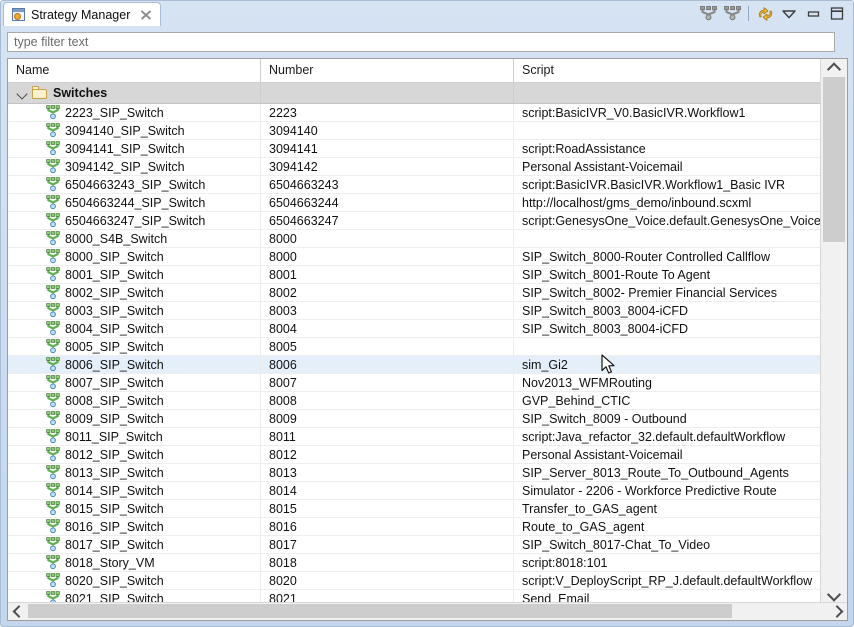 The height and width of the screenshot is (627, 854). What do you see at coordinates (134, 202) in the screenshot?
I see `cell-name: 6504663244_SIP_Switch` at bounding box center [134, 202].